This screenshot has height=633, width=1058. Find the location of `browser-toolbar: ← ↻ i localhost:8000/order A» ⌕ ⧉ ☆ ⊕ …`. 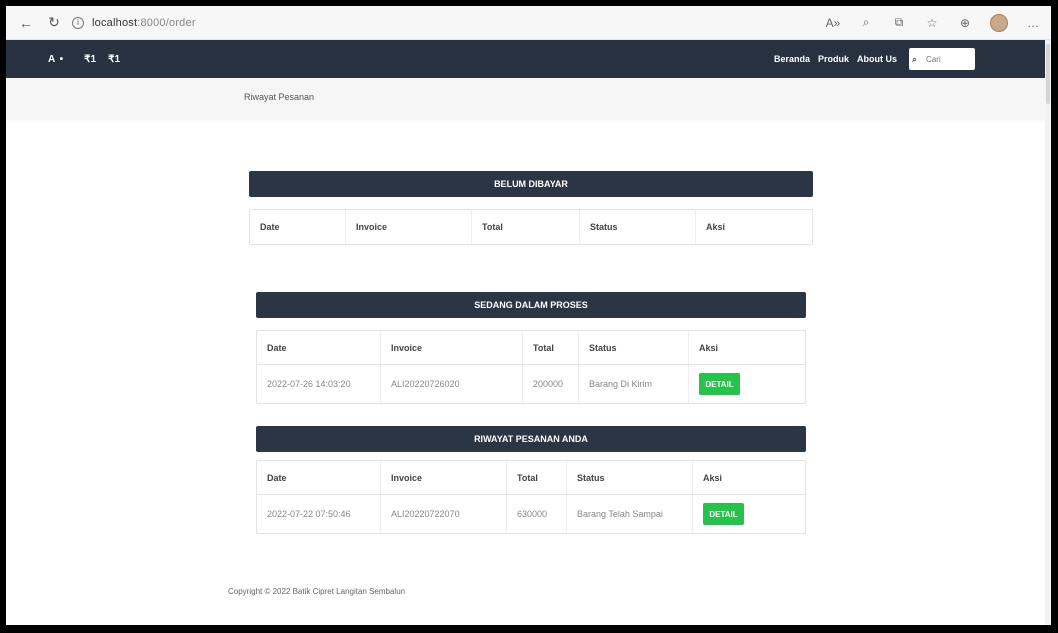

browser-toolbar: ← ↻ i localhost:8000/order A» ⌕ ⧉ ☆ ⊕ … is located at coordinates (528, 23).